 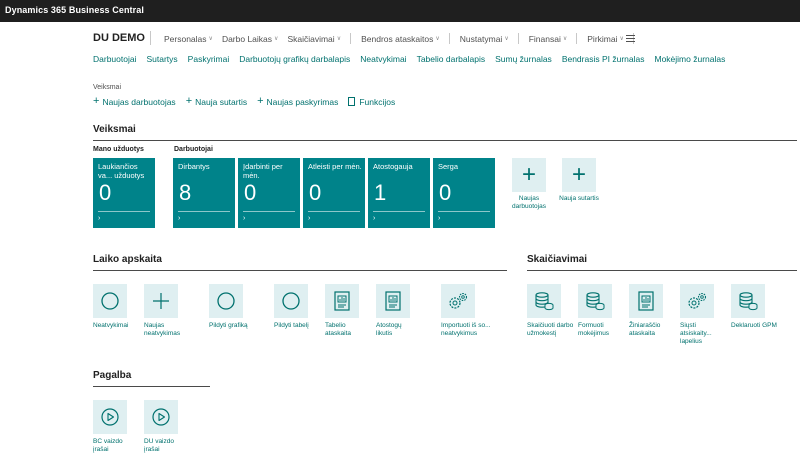 I want to click on tile-payroll-report, so click(x=646, y=301).